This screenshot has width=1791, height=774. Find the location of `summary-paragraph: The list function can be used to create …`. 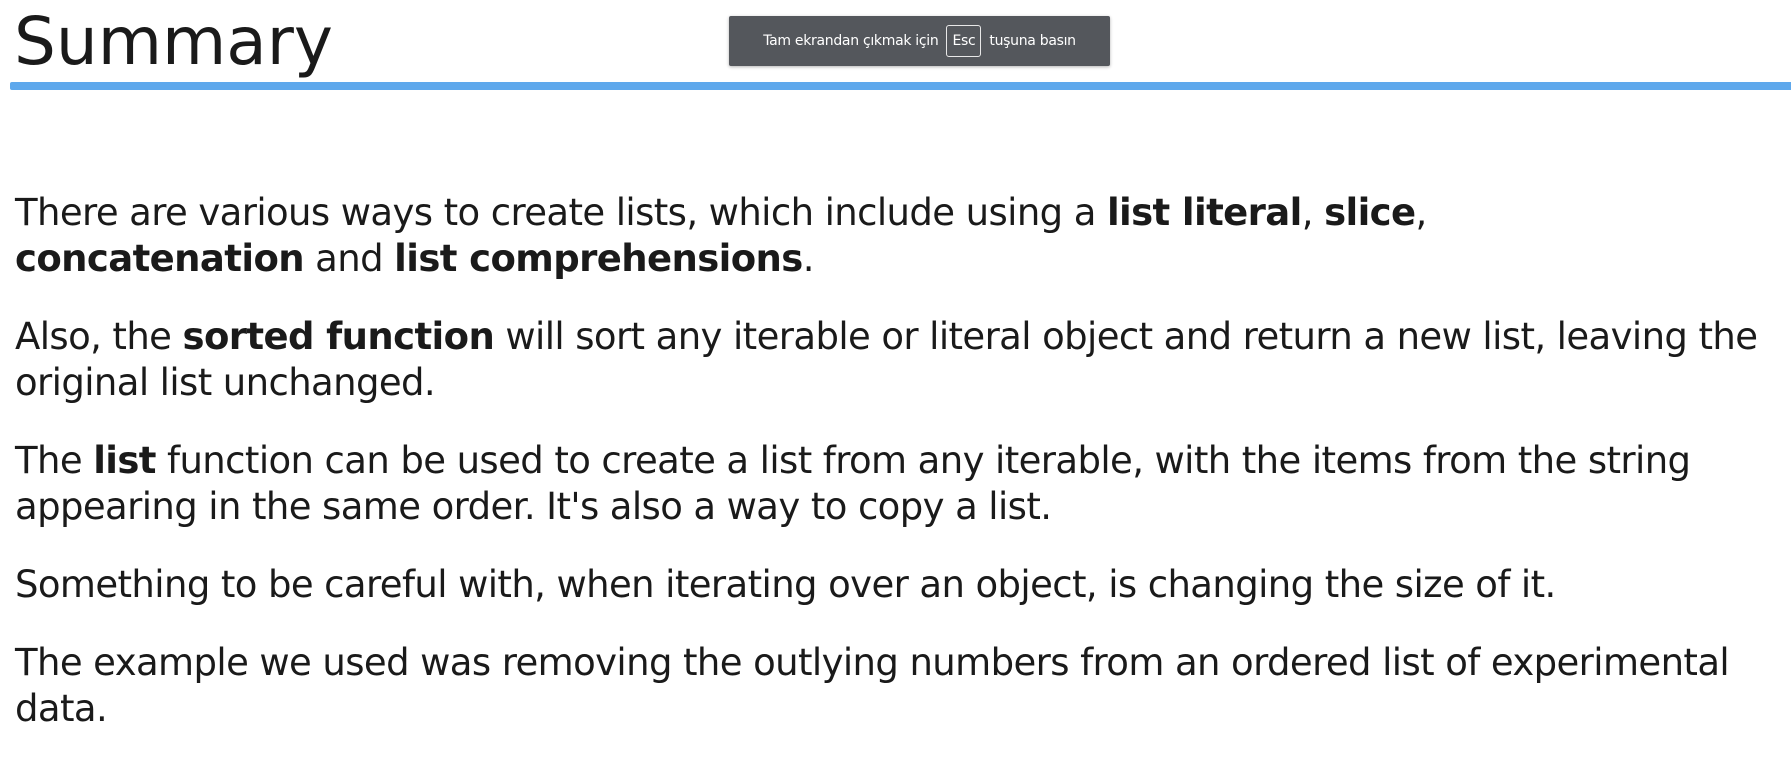

summary-paragraph: The list function can be used to create … is located at coordinates (895, 484).